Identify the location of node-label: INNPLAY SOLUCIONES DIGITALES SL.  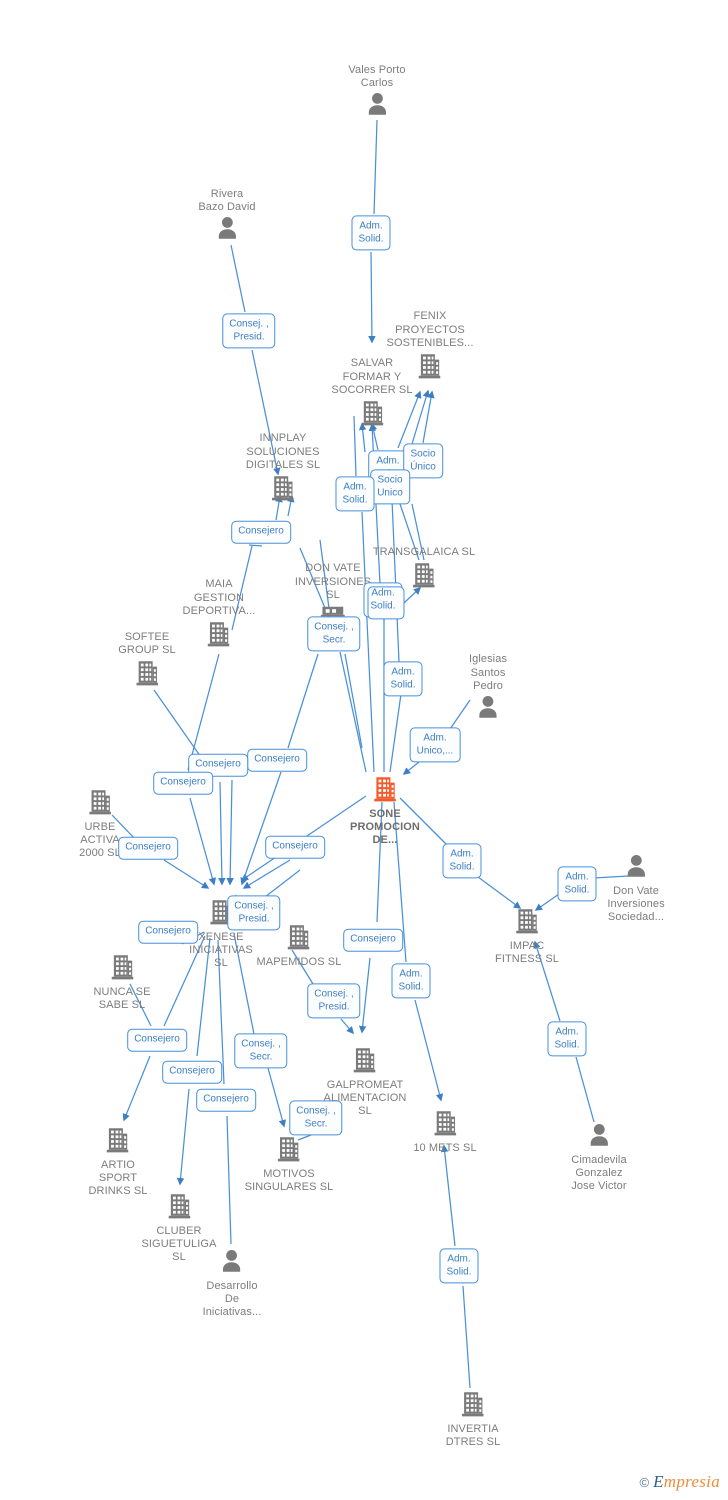
(283, 451).